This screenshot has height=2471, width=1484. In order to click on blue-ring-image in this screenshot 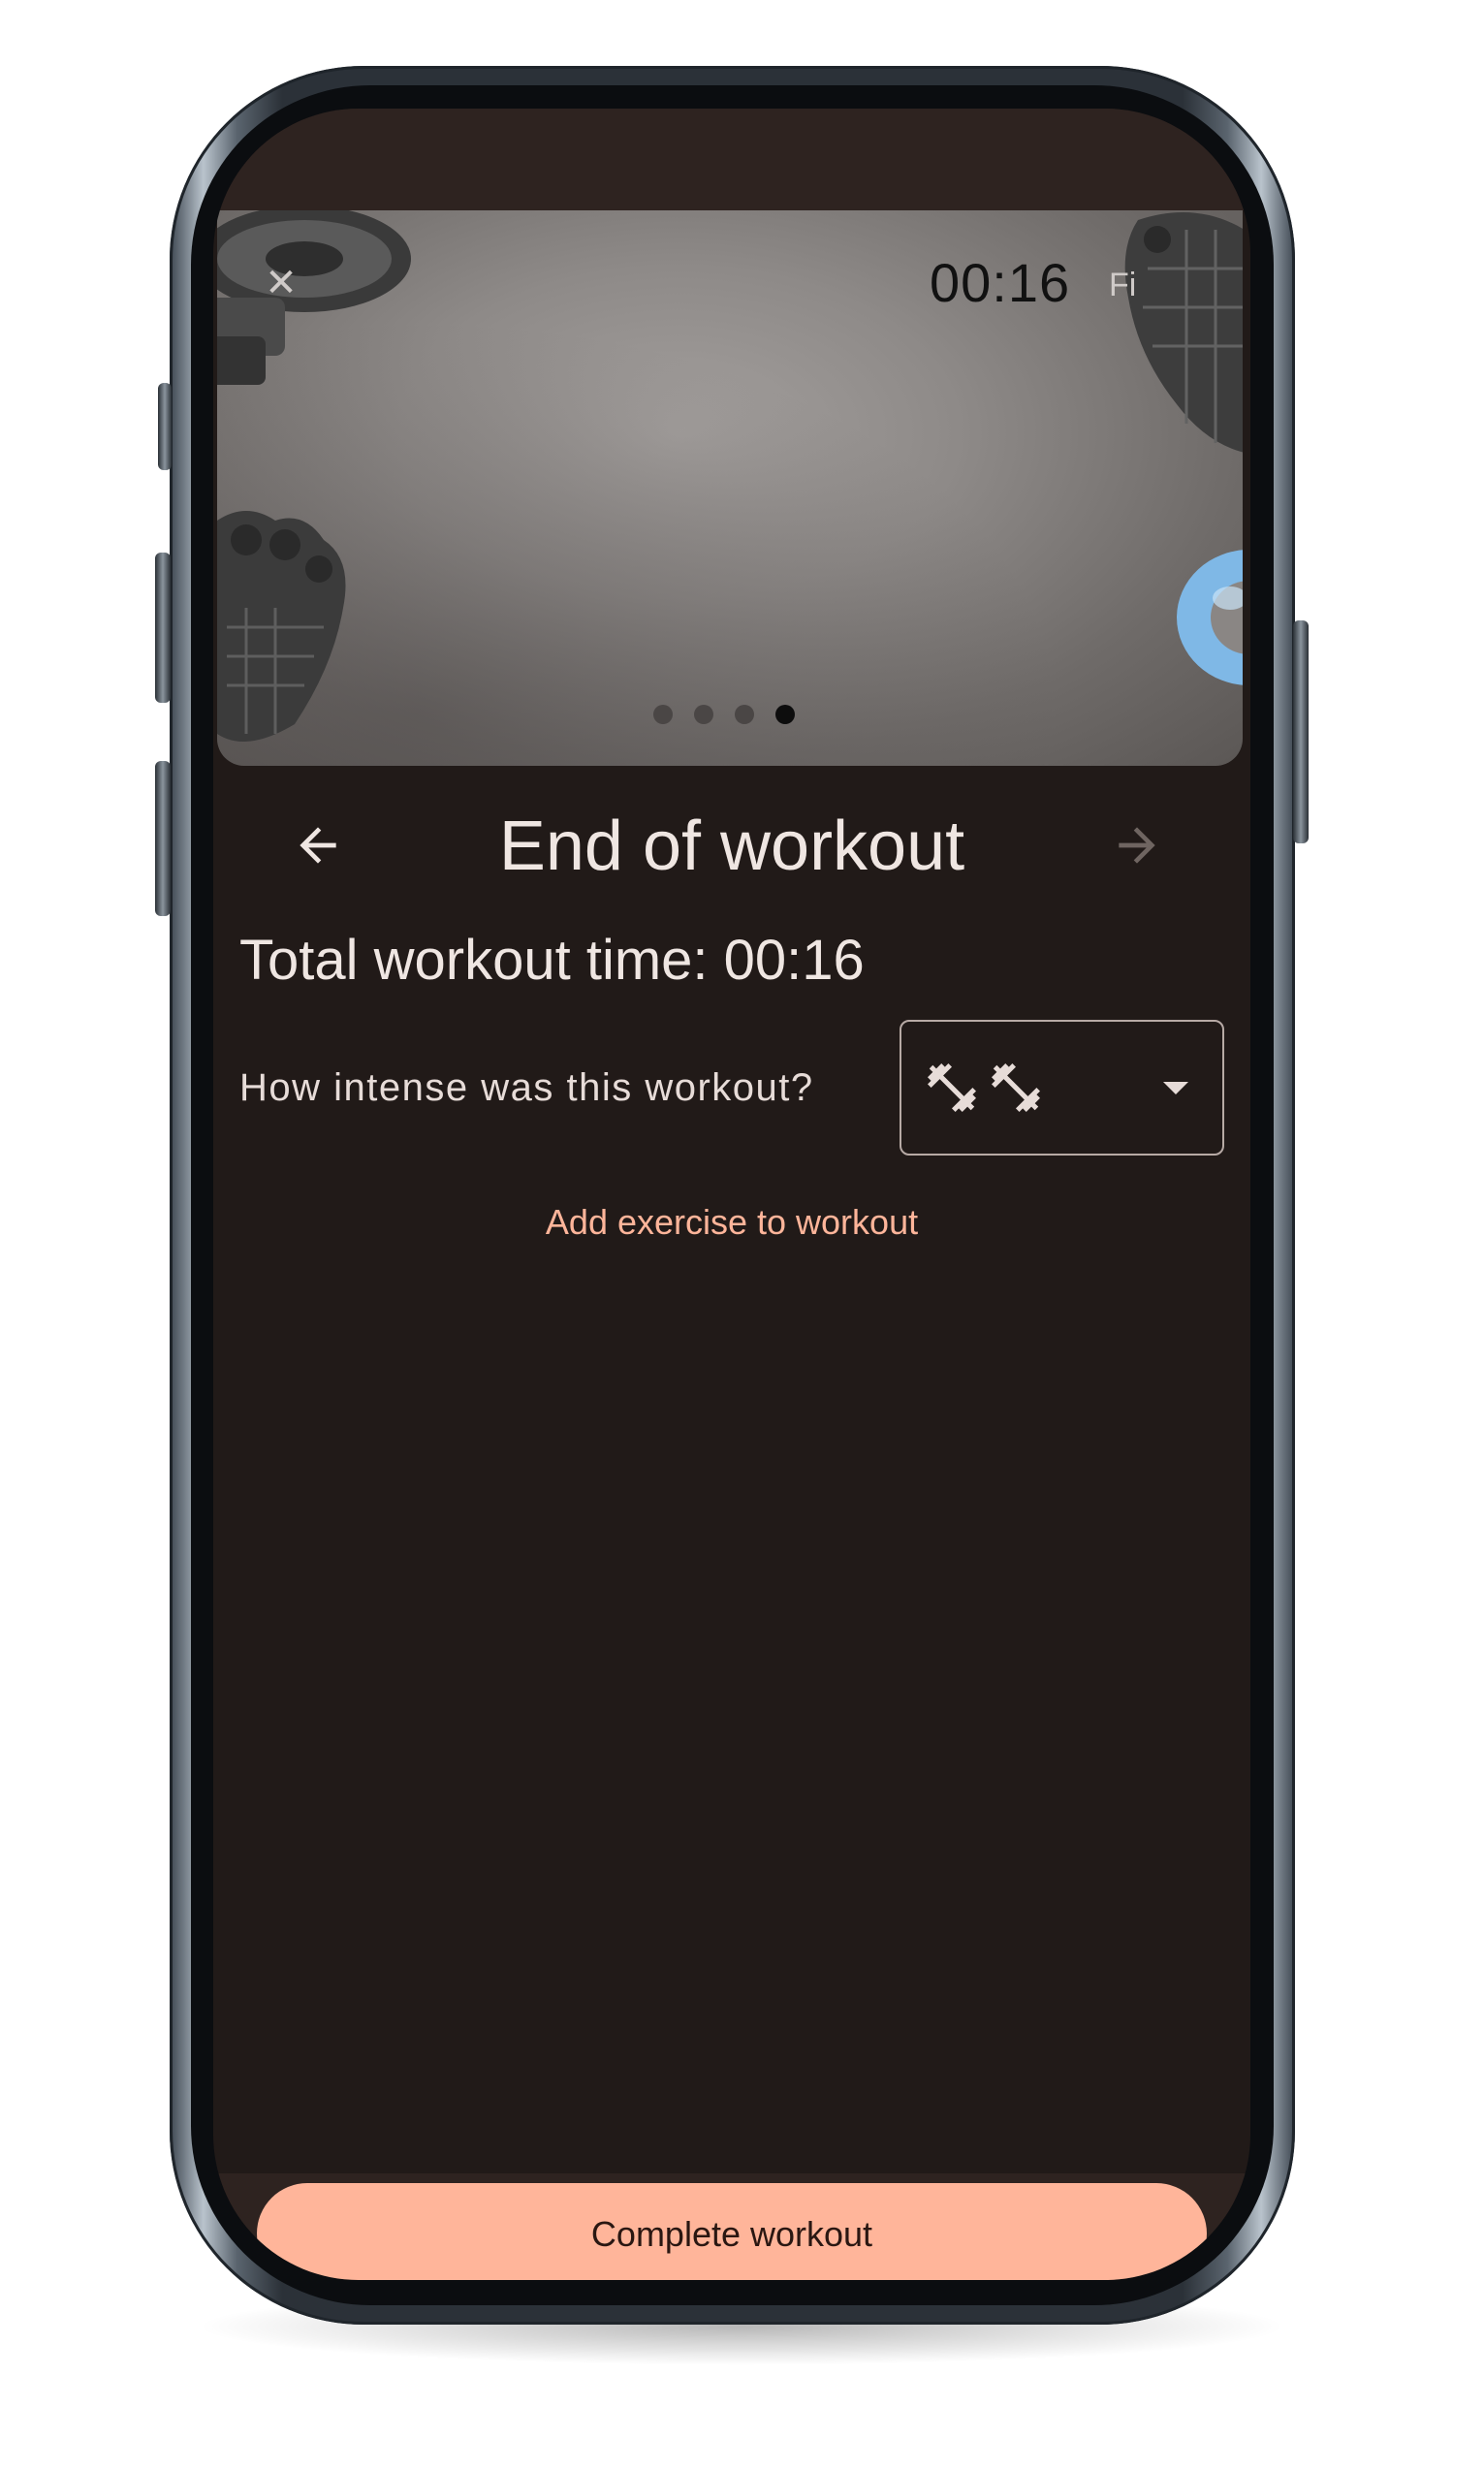, I will do `click(1210, 617)`.